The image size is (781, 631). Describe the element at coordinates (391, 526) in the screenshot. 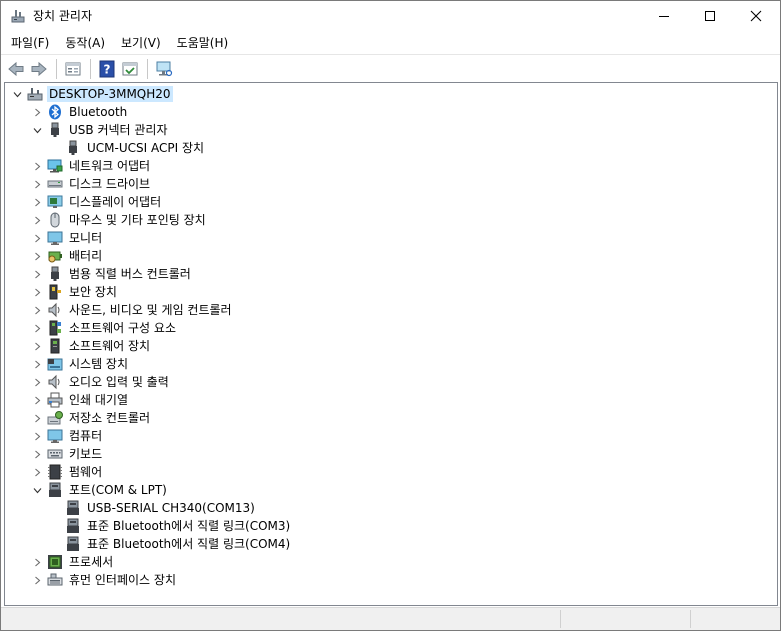

I see `tree-node: 표준 Bluetooth에서 직렬 링크(COM3)` at that location.